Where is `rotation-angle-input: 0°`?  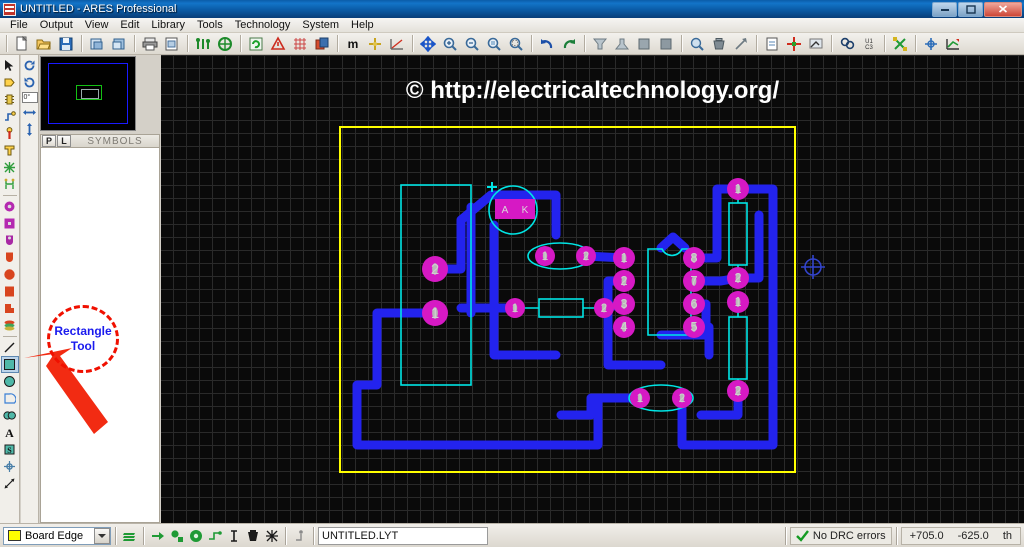 rotation-angle-input: 0° is located at coordinates (29, 97).